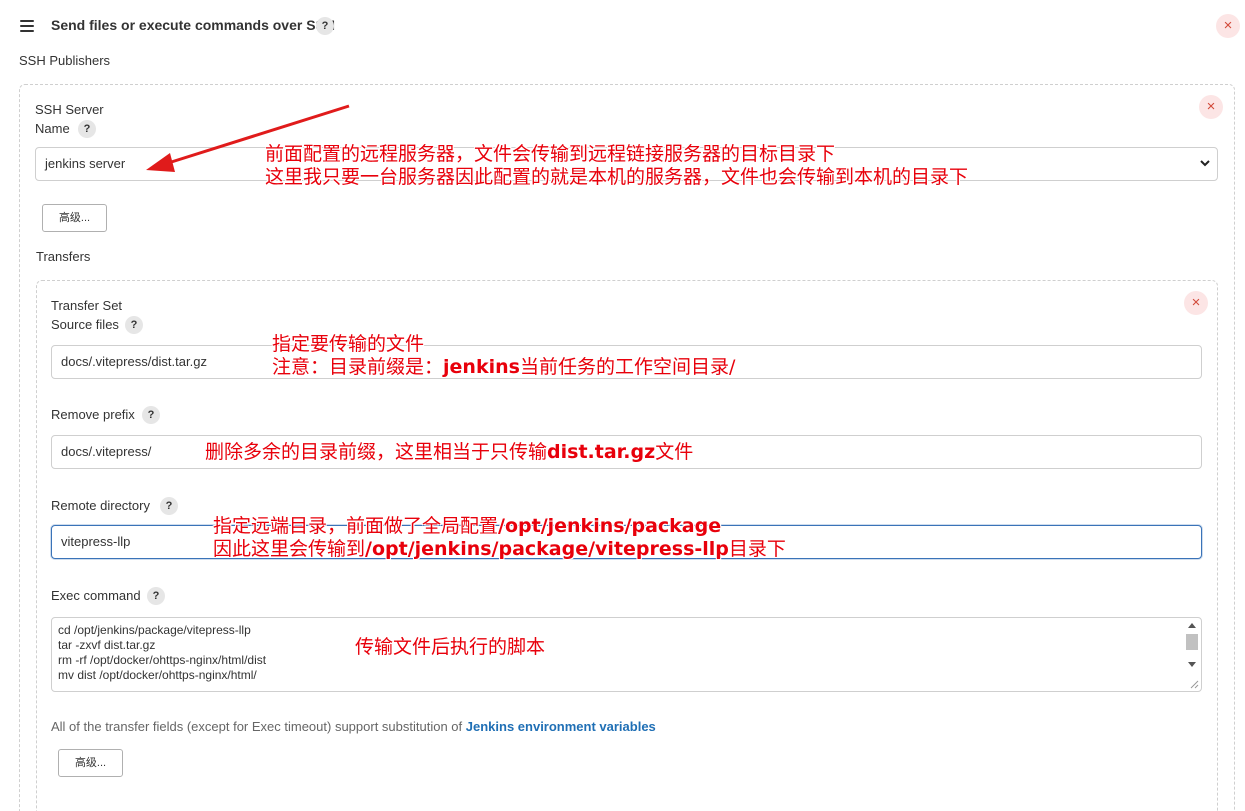 The image size is (1245, 811). Describe the element at coordinates (450, 647) in the screenshot. I see `annotation-exec: 传输文件后执行的脚本` at that location.